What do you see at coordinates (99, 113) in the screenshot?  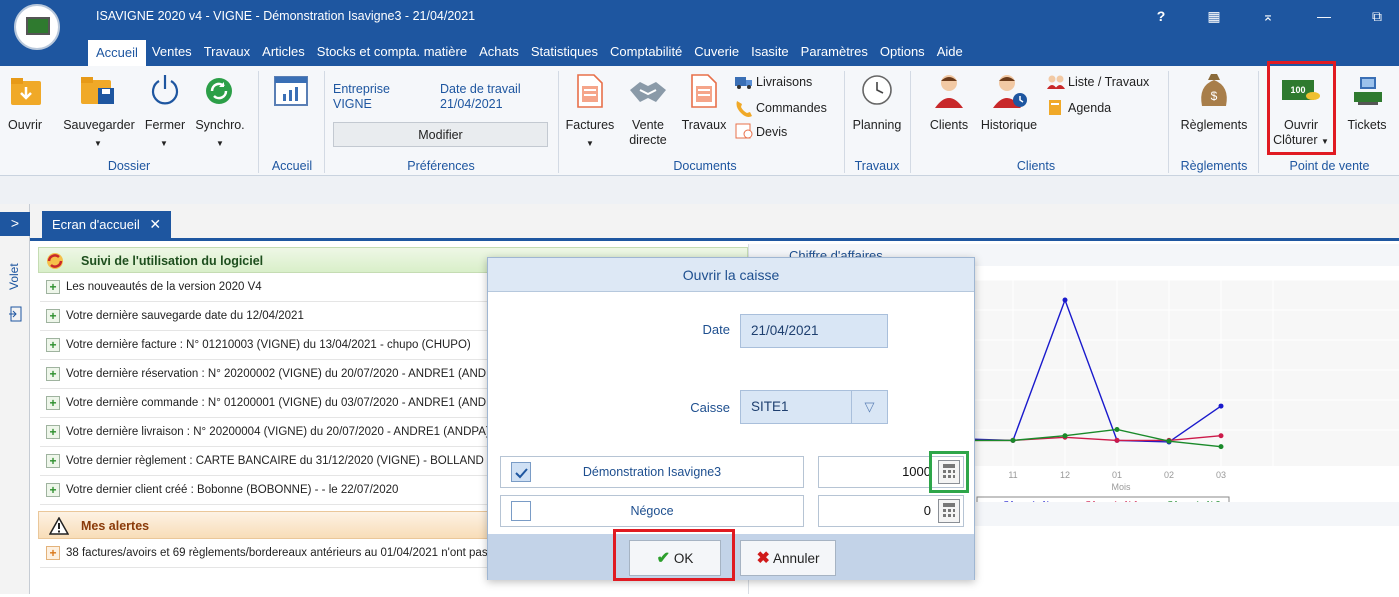 I see `sauvegarder-button: Sauvegarder ▼` at bounding box center [99, 113].